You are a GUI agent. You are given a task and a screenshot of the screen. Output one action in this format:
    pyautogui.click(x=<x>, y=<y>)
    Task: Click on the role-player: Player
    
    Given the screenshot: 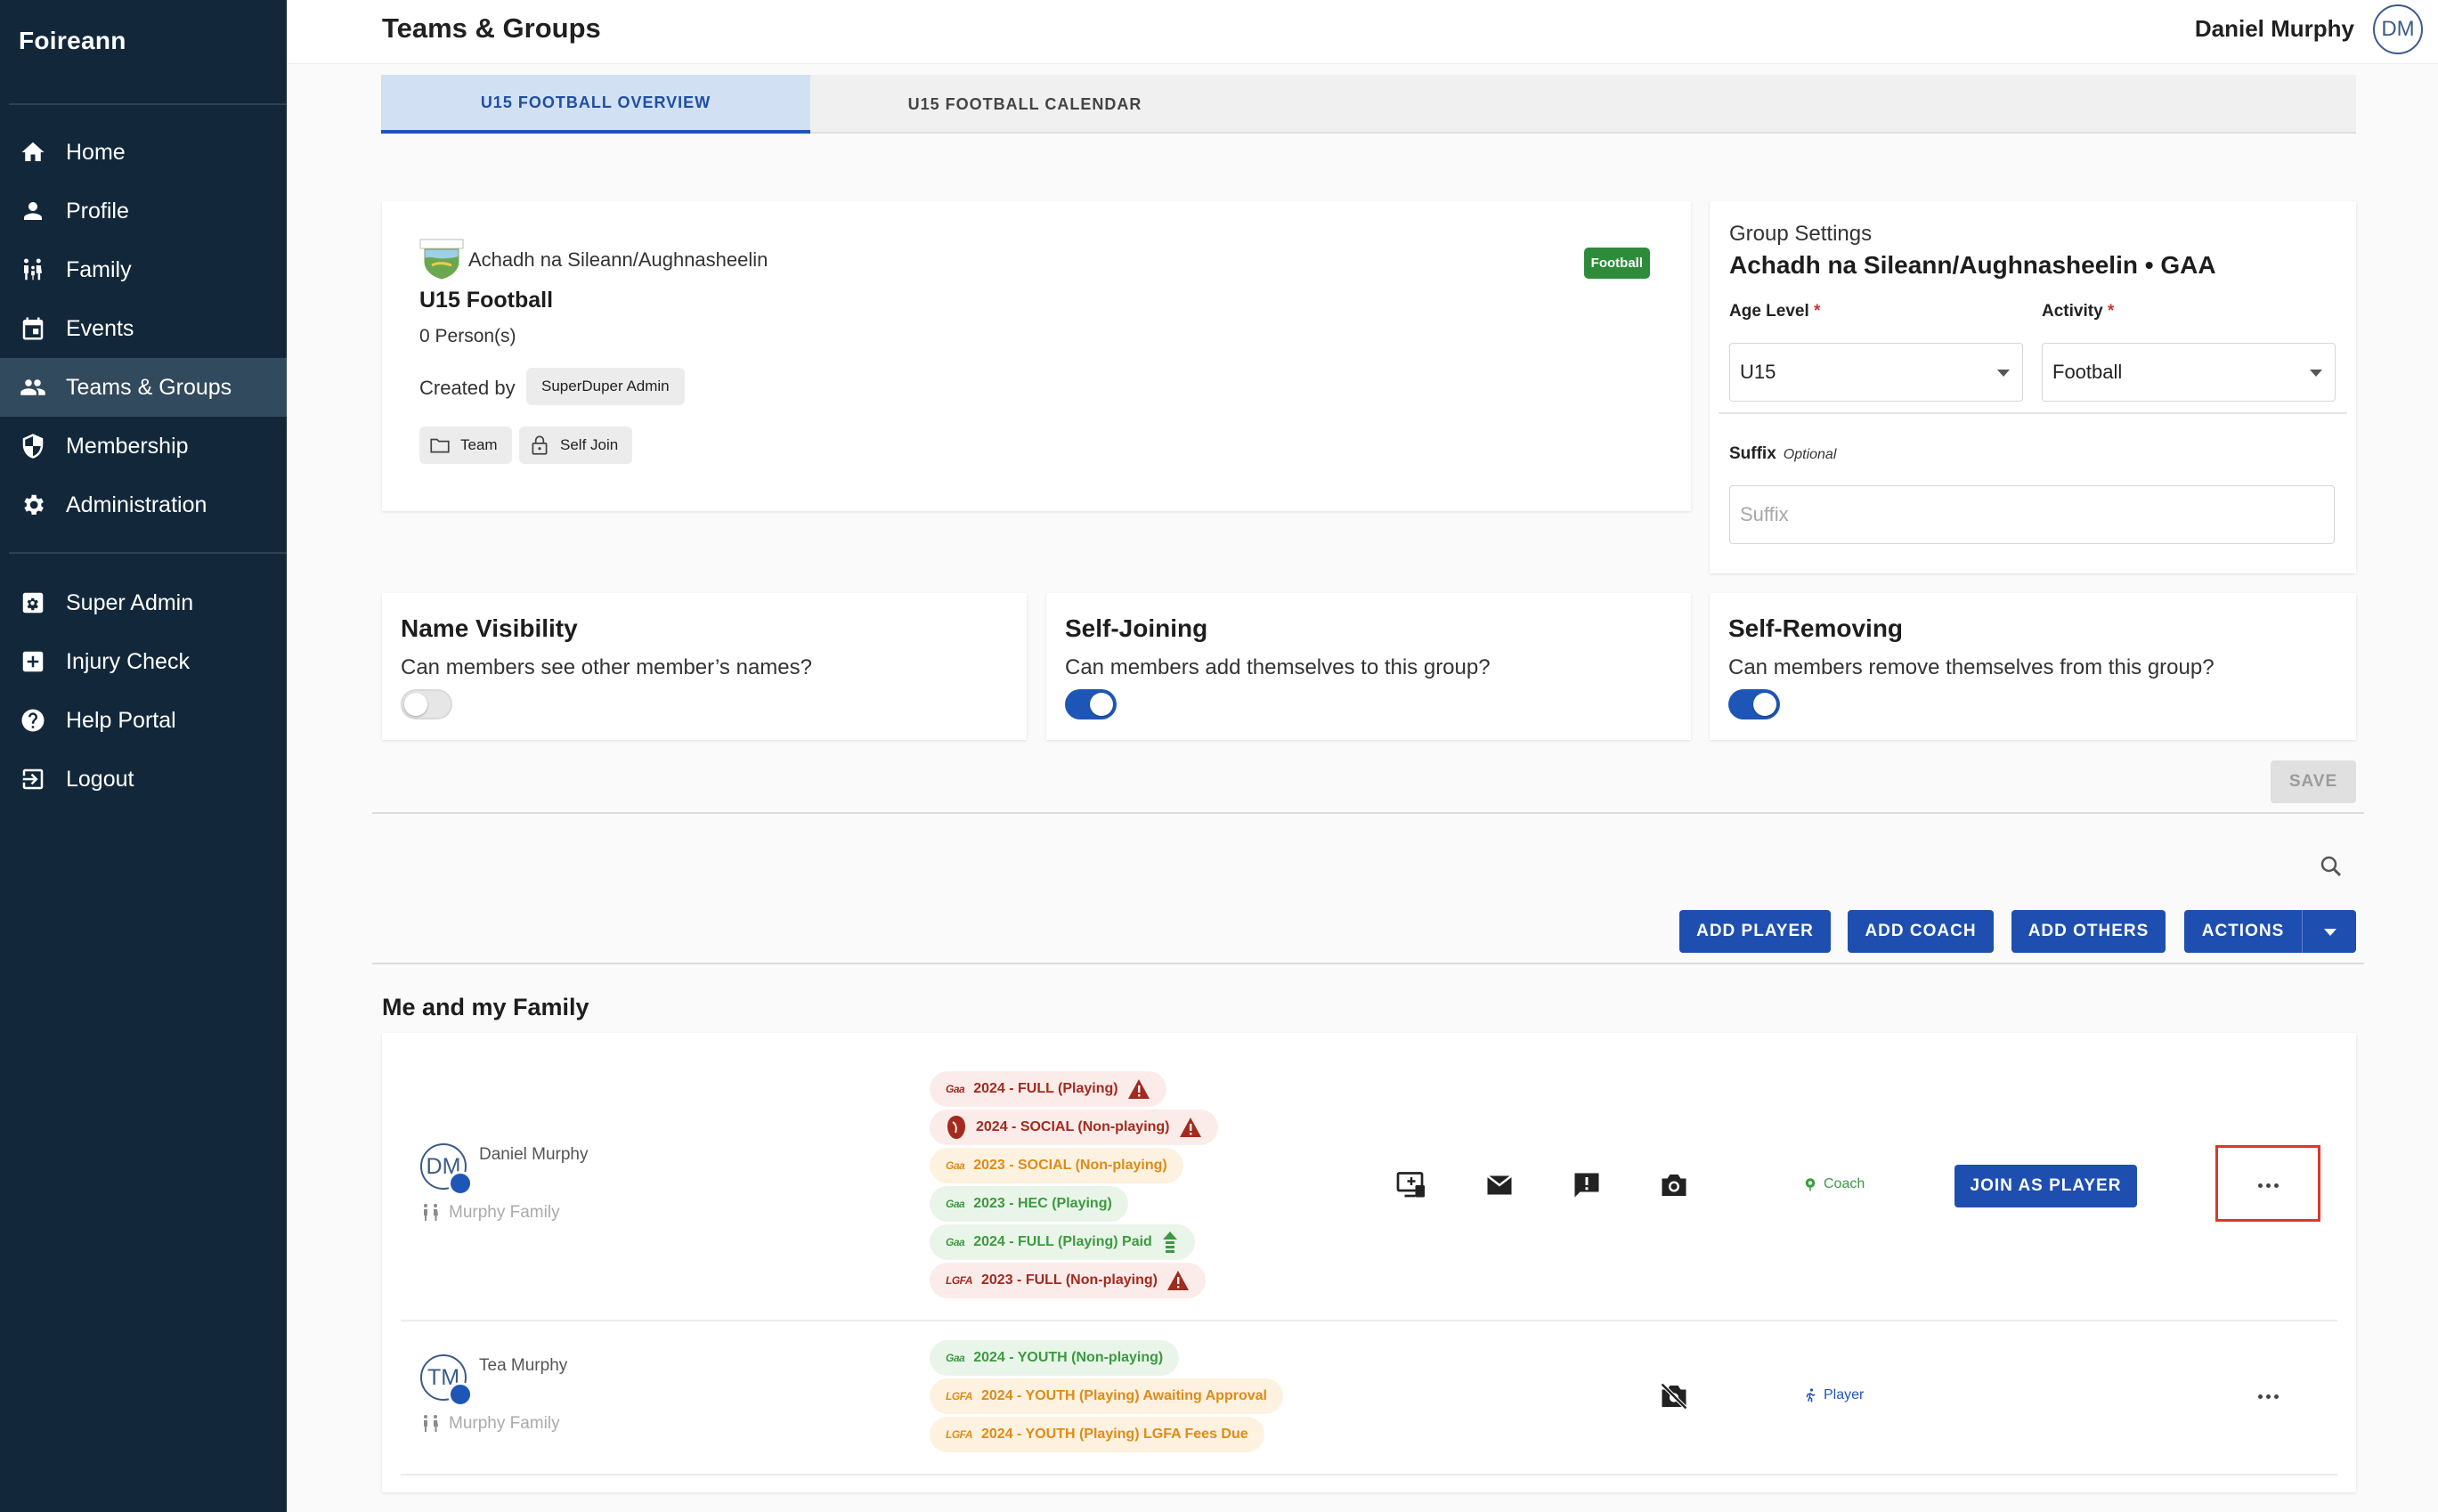 What is the action you would take?
    pyautogui.click(x=1833, y=1395)
    